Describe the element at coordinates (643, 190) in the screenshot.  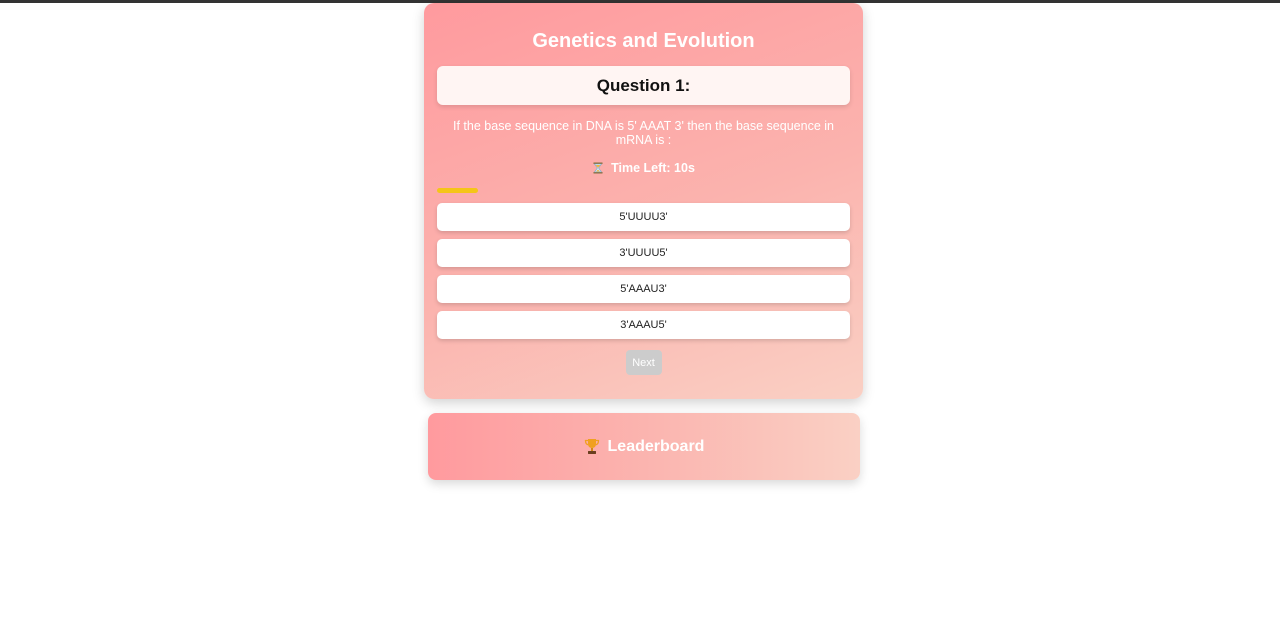
I see `time-progress-bar` at that location.